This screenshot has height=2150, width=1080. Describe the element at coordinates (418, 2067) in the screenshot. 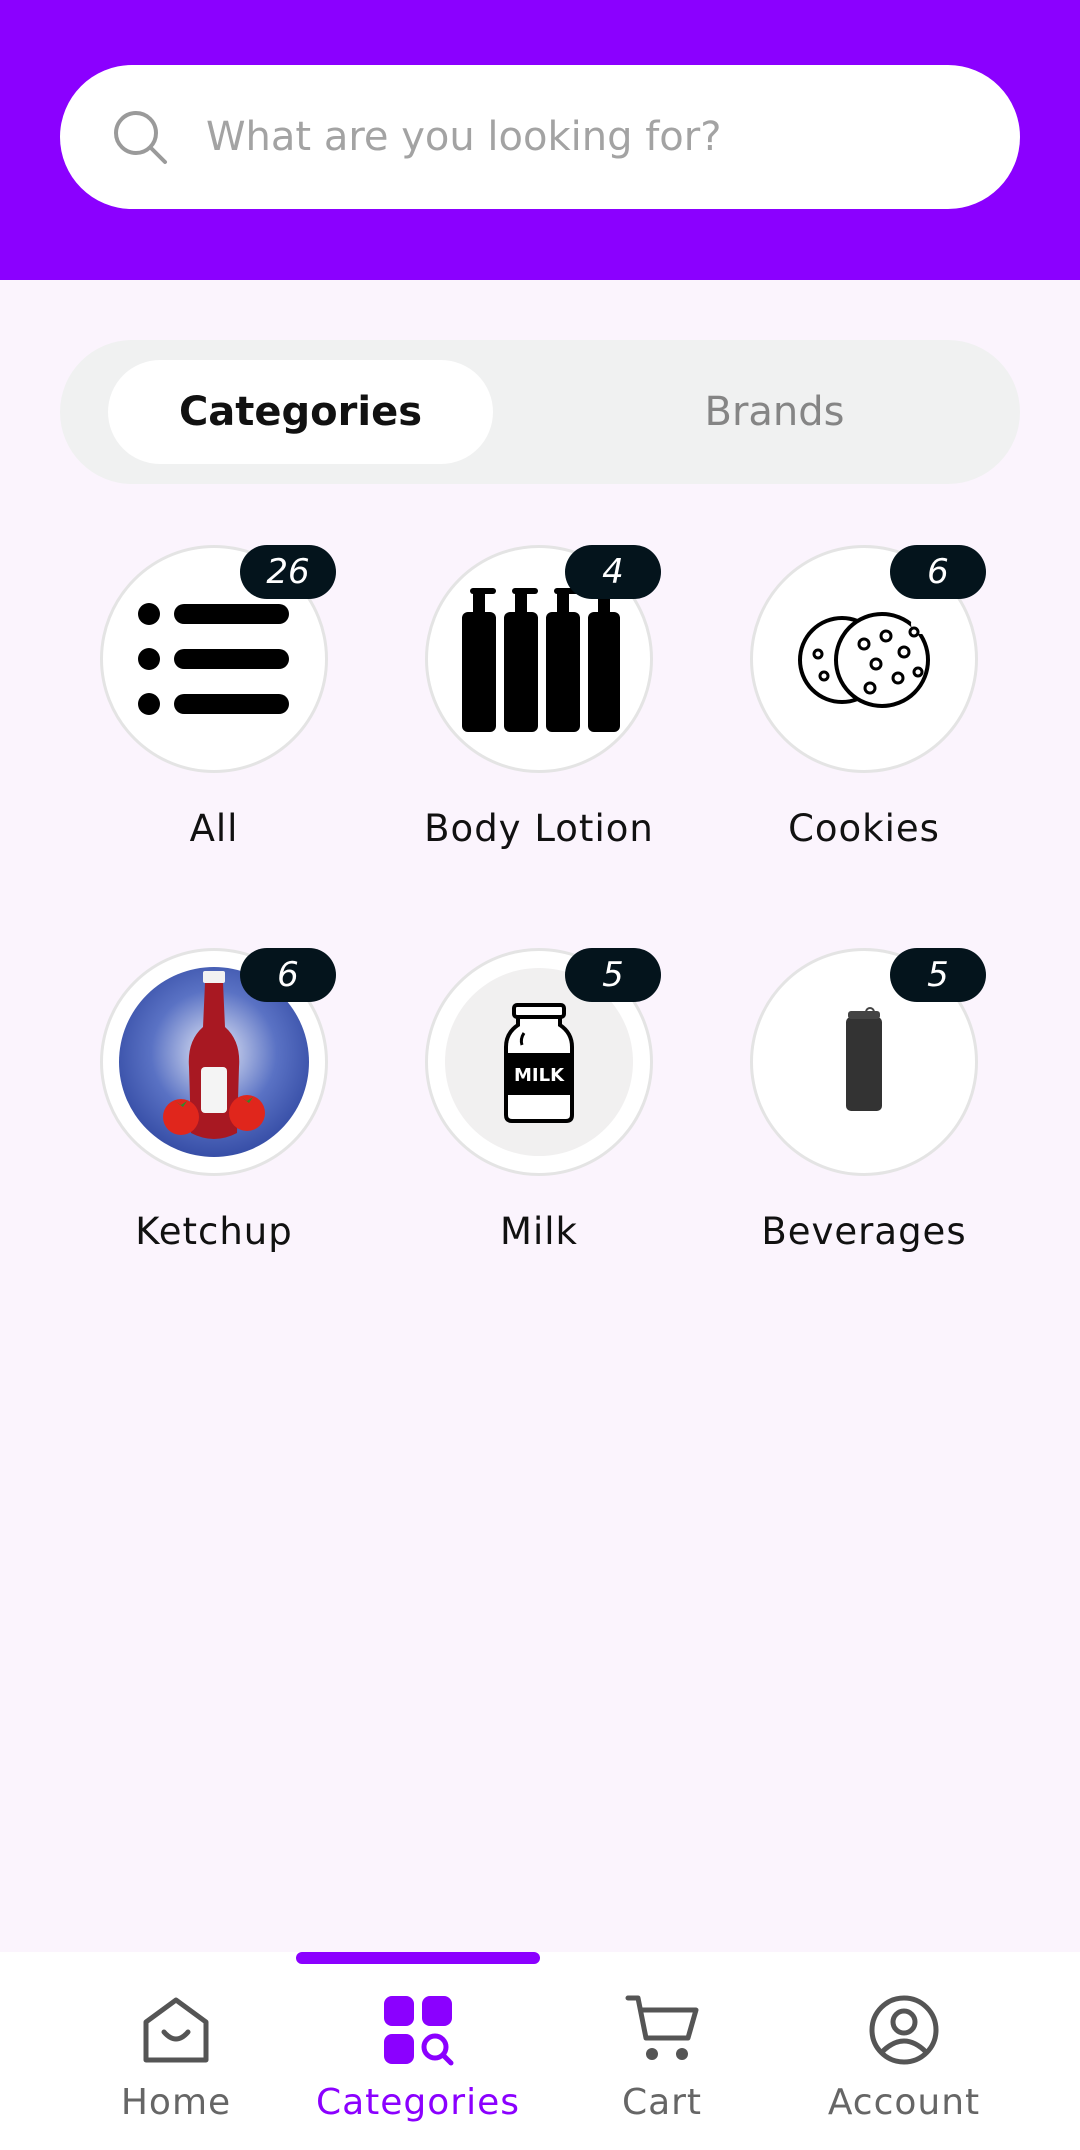

I see `nav-categories: Categories` at that location.